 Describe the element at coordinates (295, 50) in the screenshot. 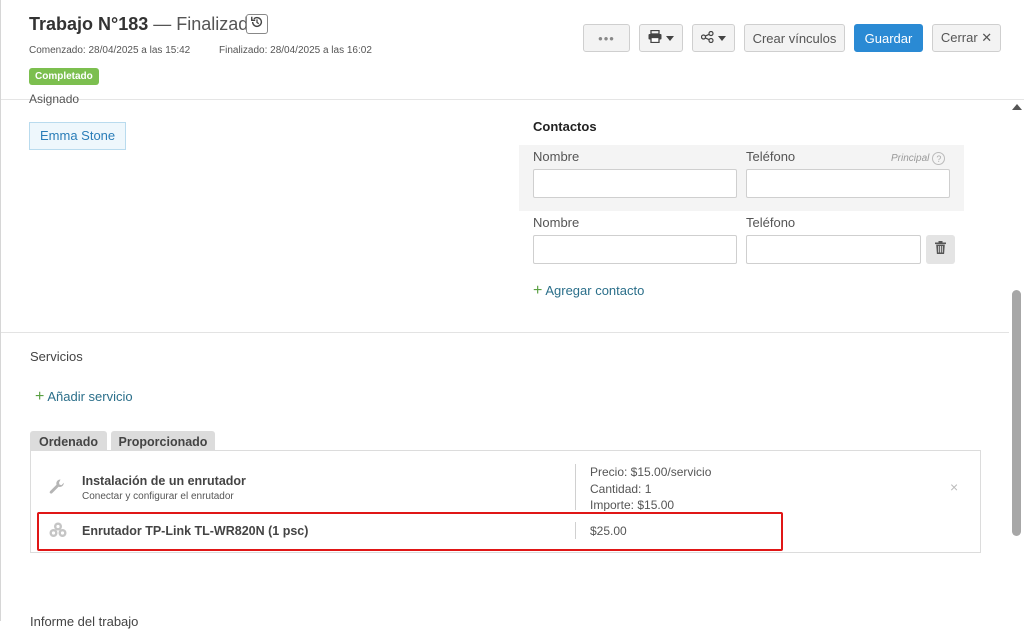

I see `finished-at: Finalizado: 28/04/2025 a las 16:02` at that location.